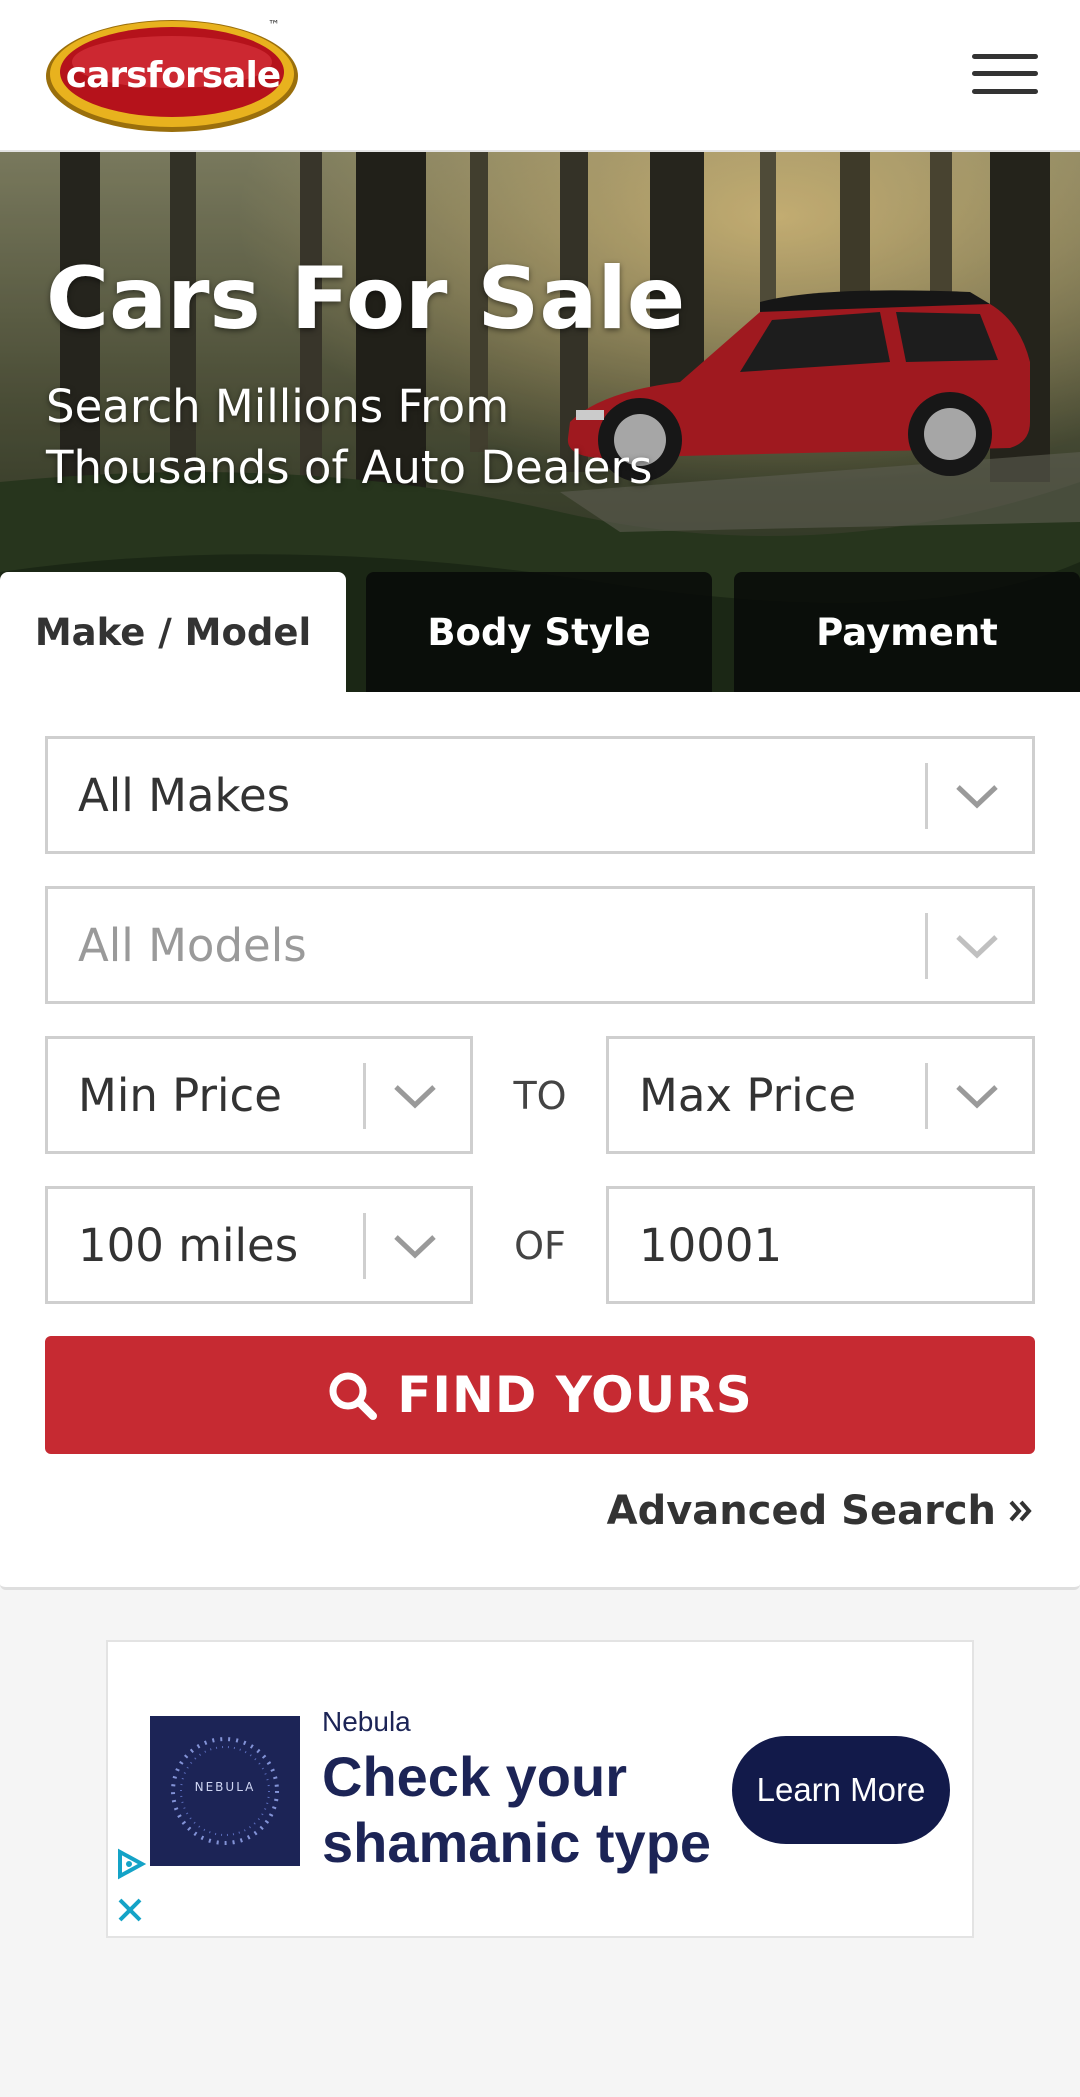  I want to click on tab-payment: Payment, so click(907, 632).